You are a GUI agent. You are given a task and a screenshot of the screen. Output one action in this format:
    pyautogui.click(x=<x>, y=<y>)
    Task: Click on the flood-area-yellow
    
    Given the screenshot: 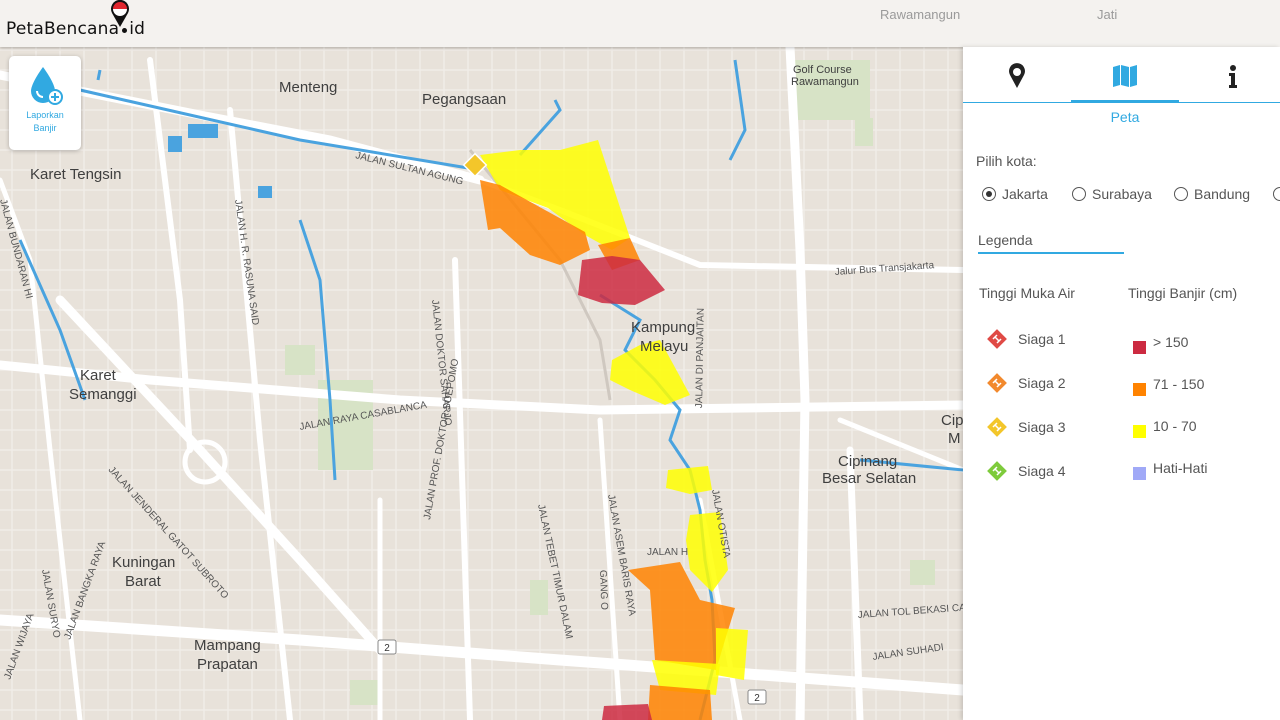 What is the action you would take?
    pyautogui.click(x=732, y=654)
    